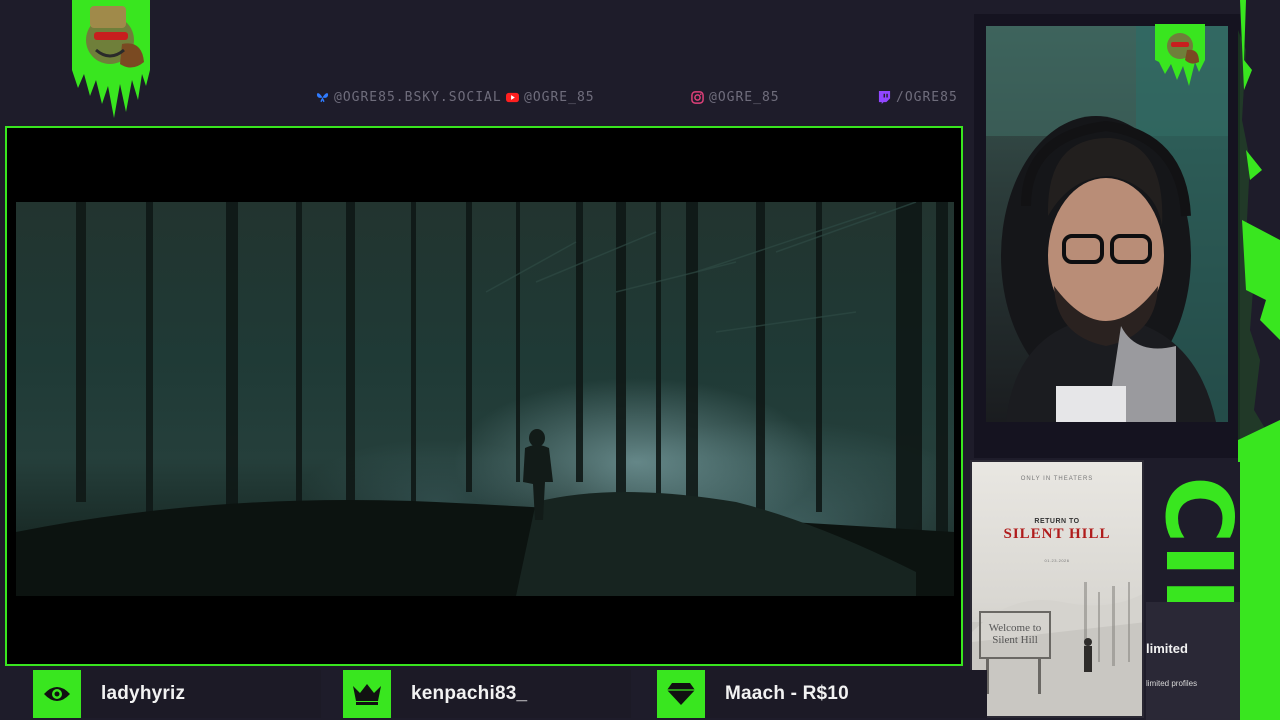 This screenshot has width=1280, height=720. I want to click on event-label: Maach - R$10, so click(846, 694).